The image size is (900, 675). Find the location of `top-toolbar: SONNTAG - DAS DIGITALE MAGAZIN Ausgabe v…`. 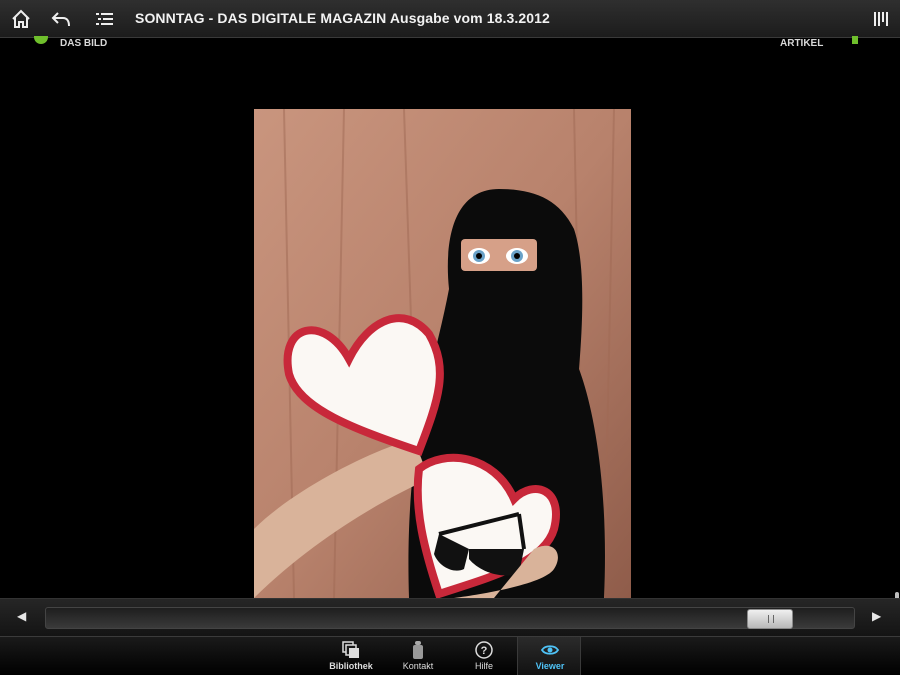

top-toolbar: SONNTAG - DAS DIGITALE MAGAZIN Ausgabe v… is located at coordinates (450, 19).